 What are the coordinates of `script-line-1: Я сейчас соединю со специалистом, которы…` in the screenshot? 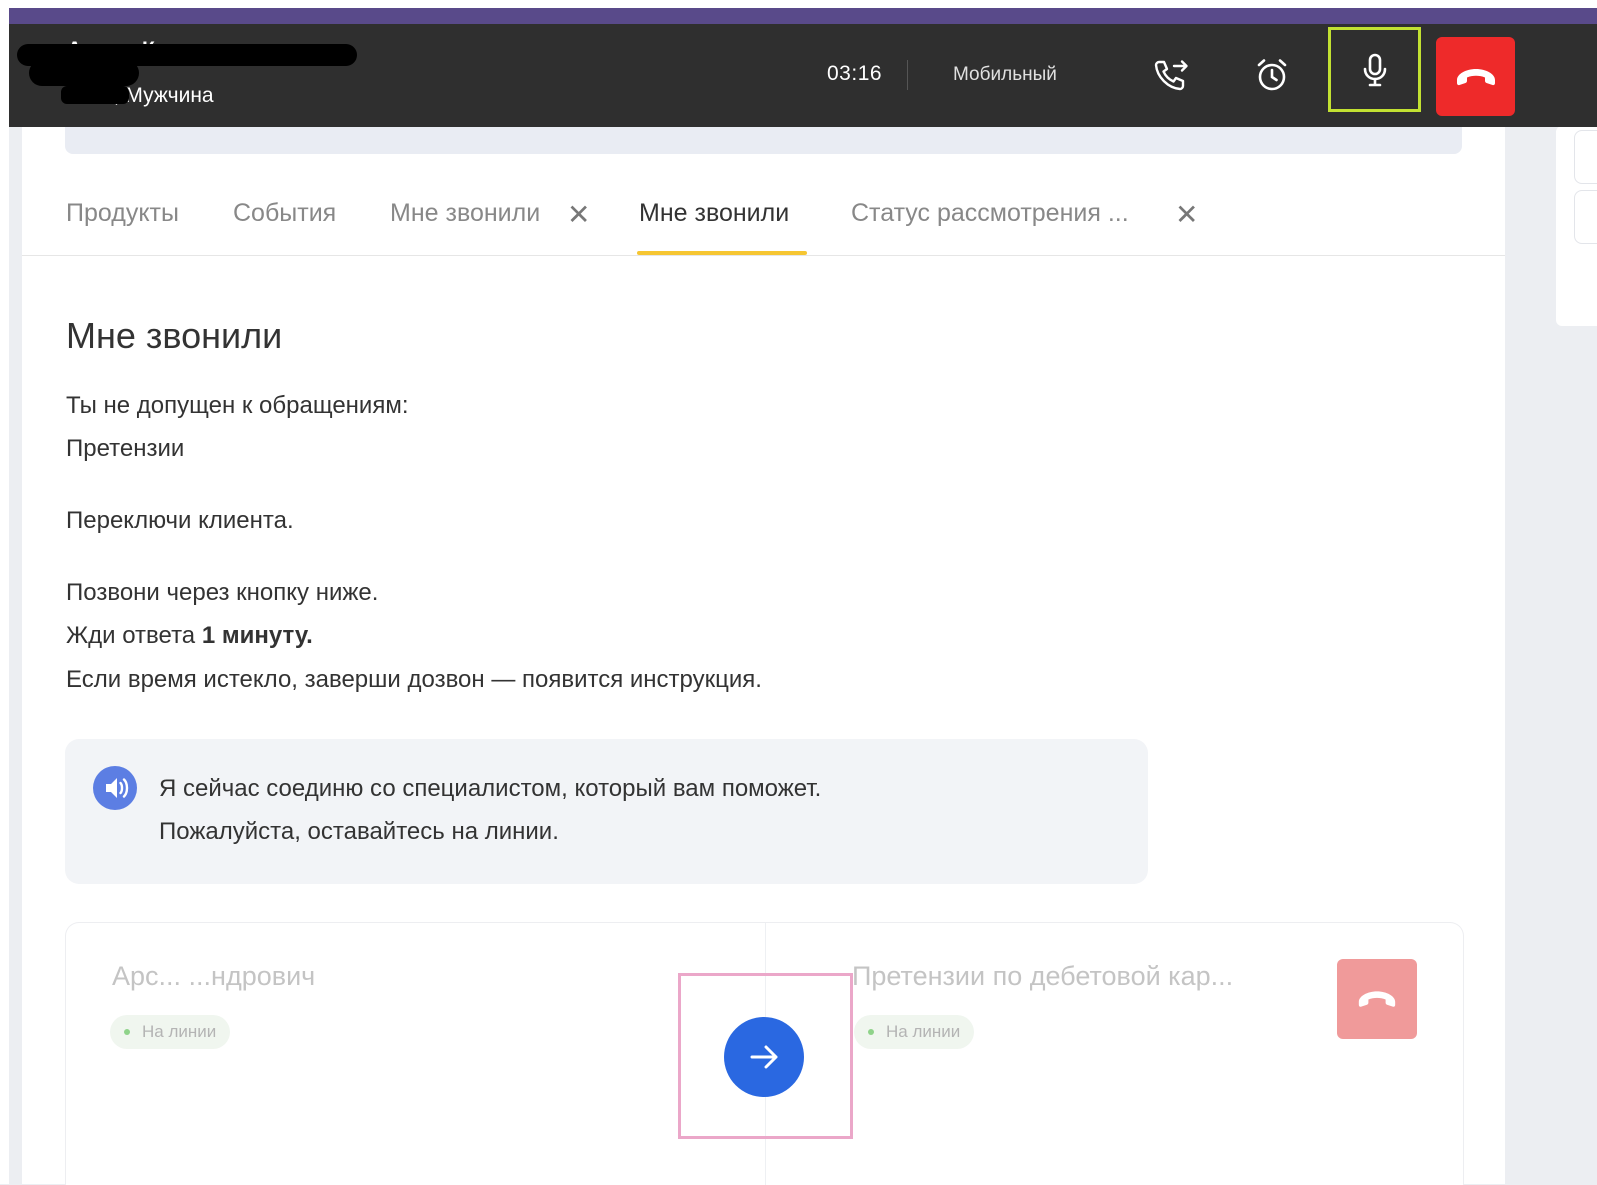 It's located at (490, 788).